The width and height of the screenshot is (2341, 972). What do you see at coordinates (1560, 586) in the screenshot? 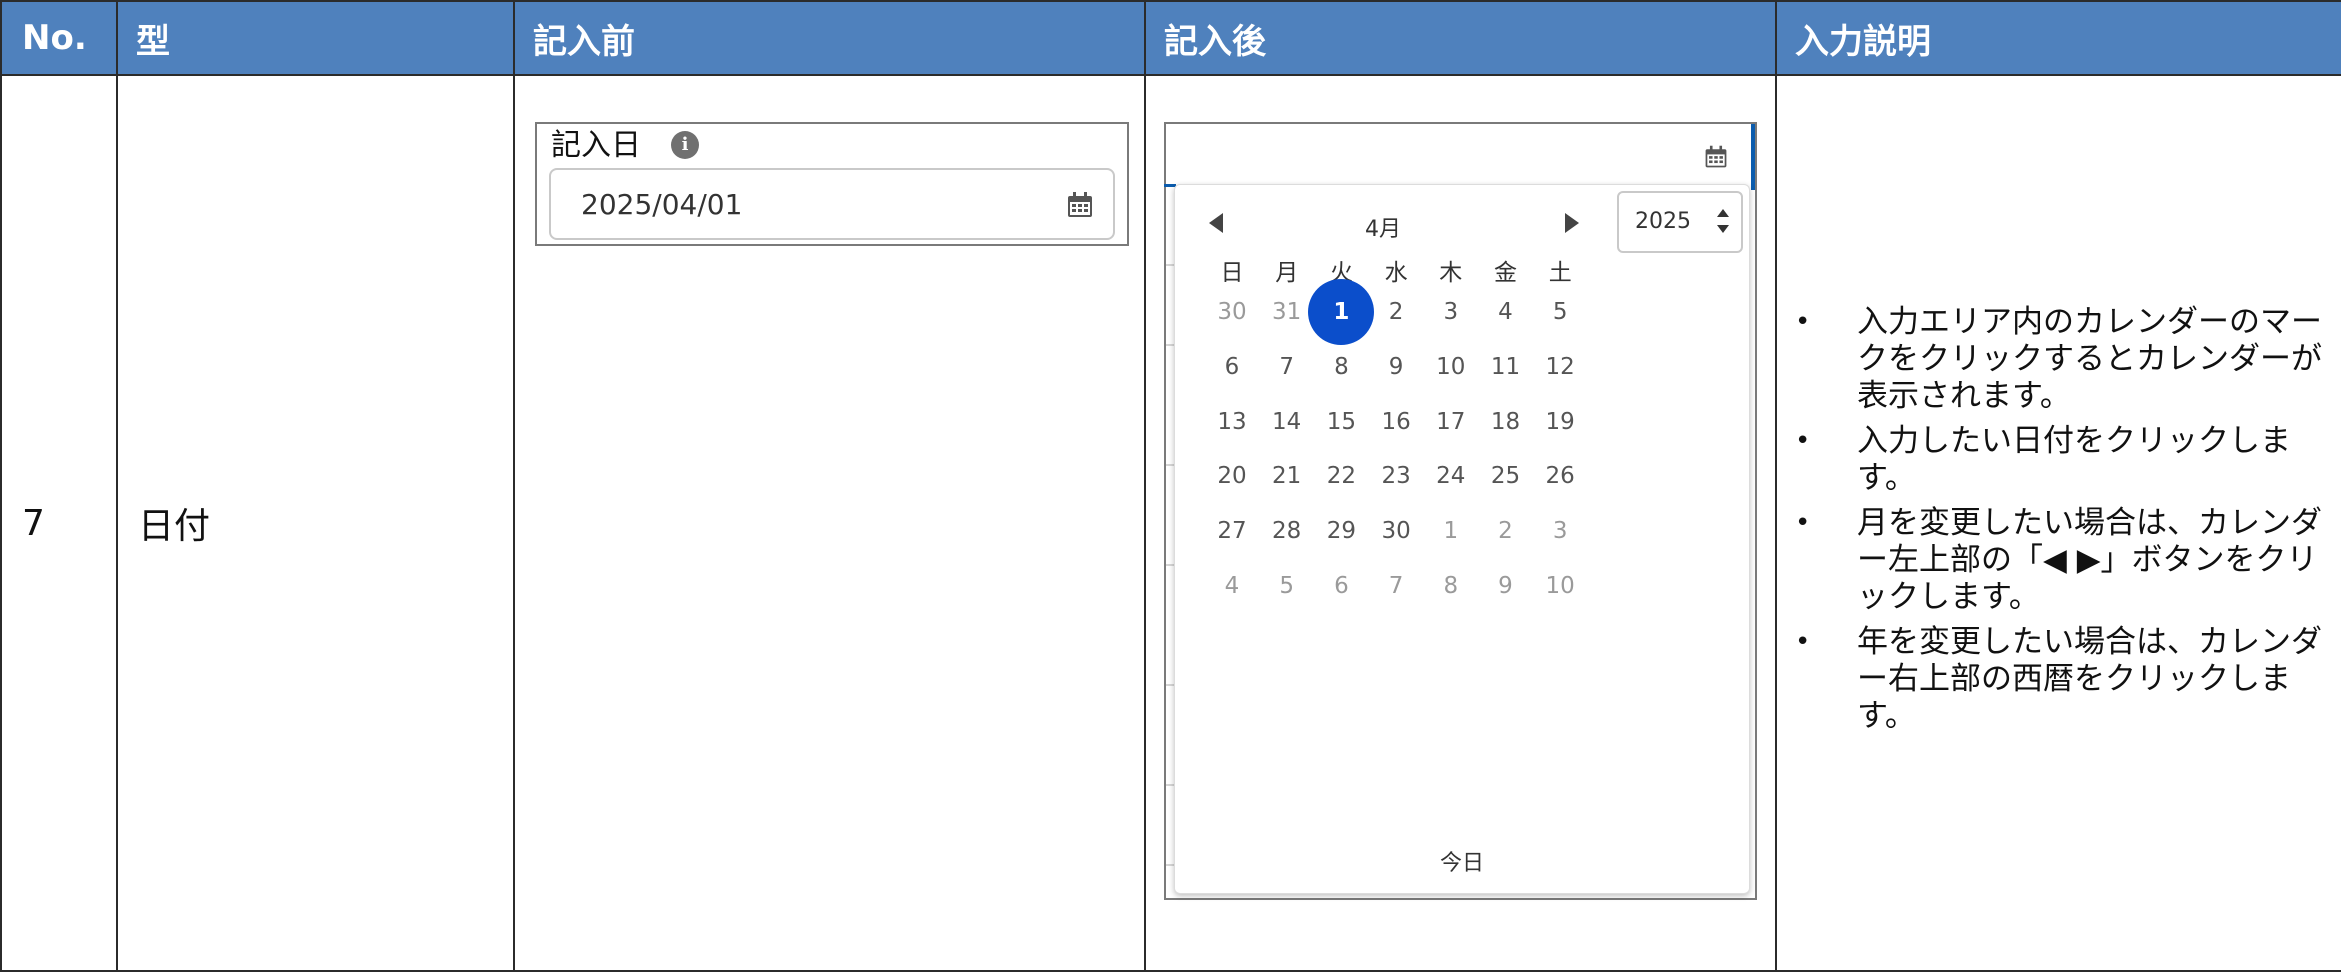
I see `calendar-day: 10` at bounding box center [1560, 586].